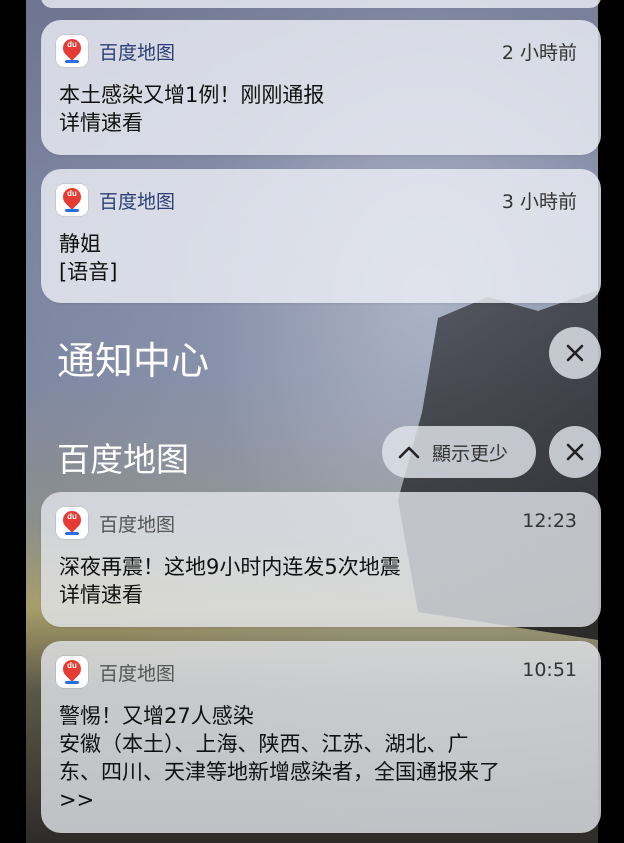 Image resolution: width=624 pixels, height=843 pixels. Describe the element at coordinates (319, 581) in the screenshot. I see `notification-body: 深夜再震！这地9小时内连发5次地震 详情速看` at that location.